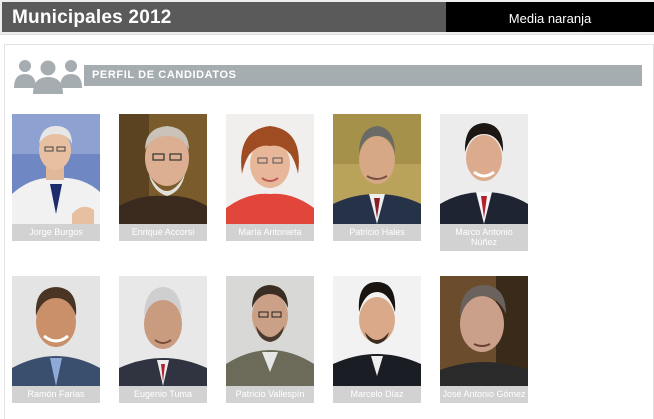 This screenshot has width=654, height=419. I want to click on candidate-name: Ramón Farías, so click(56, 394).